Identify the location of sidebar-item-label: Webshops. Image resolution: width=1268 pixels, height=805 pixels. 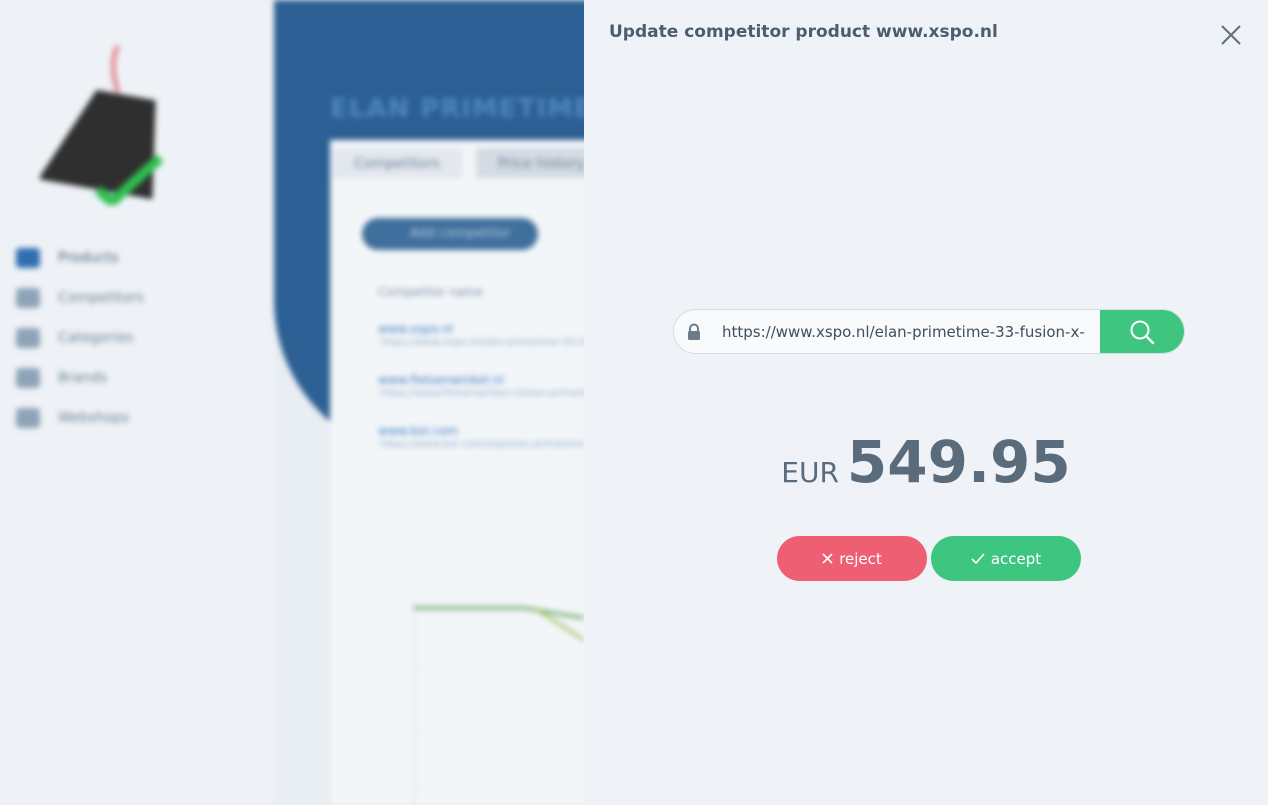
(94, 418).